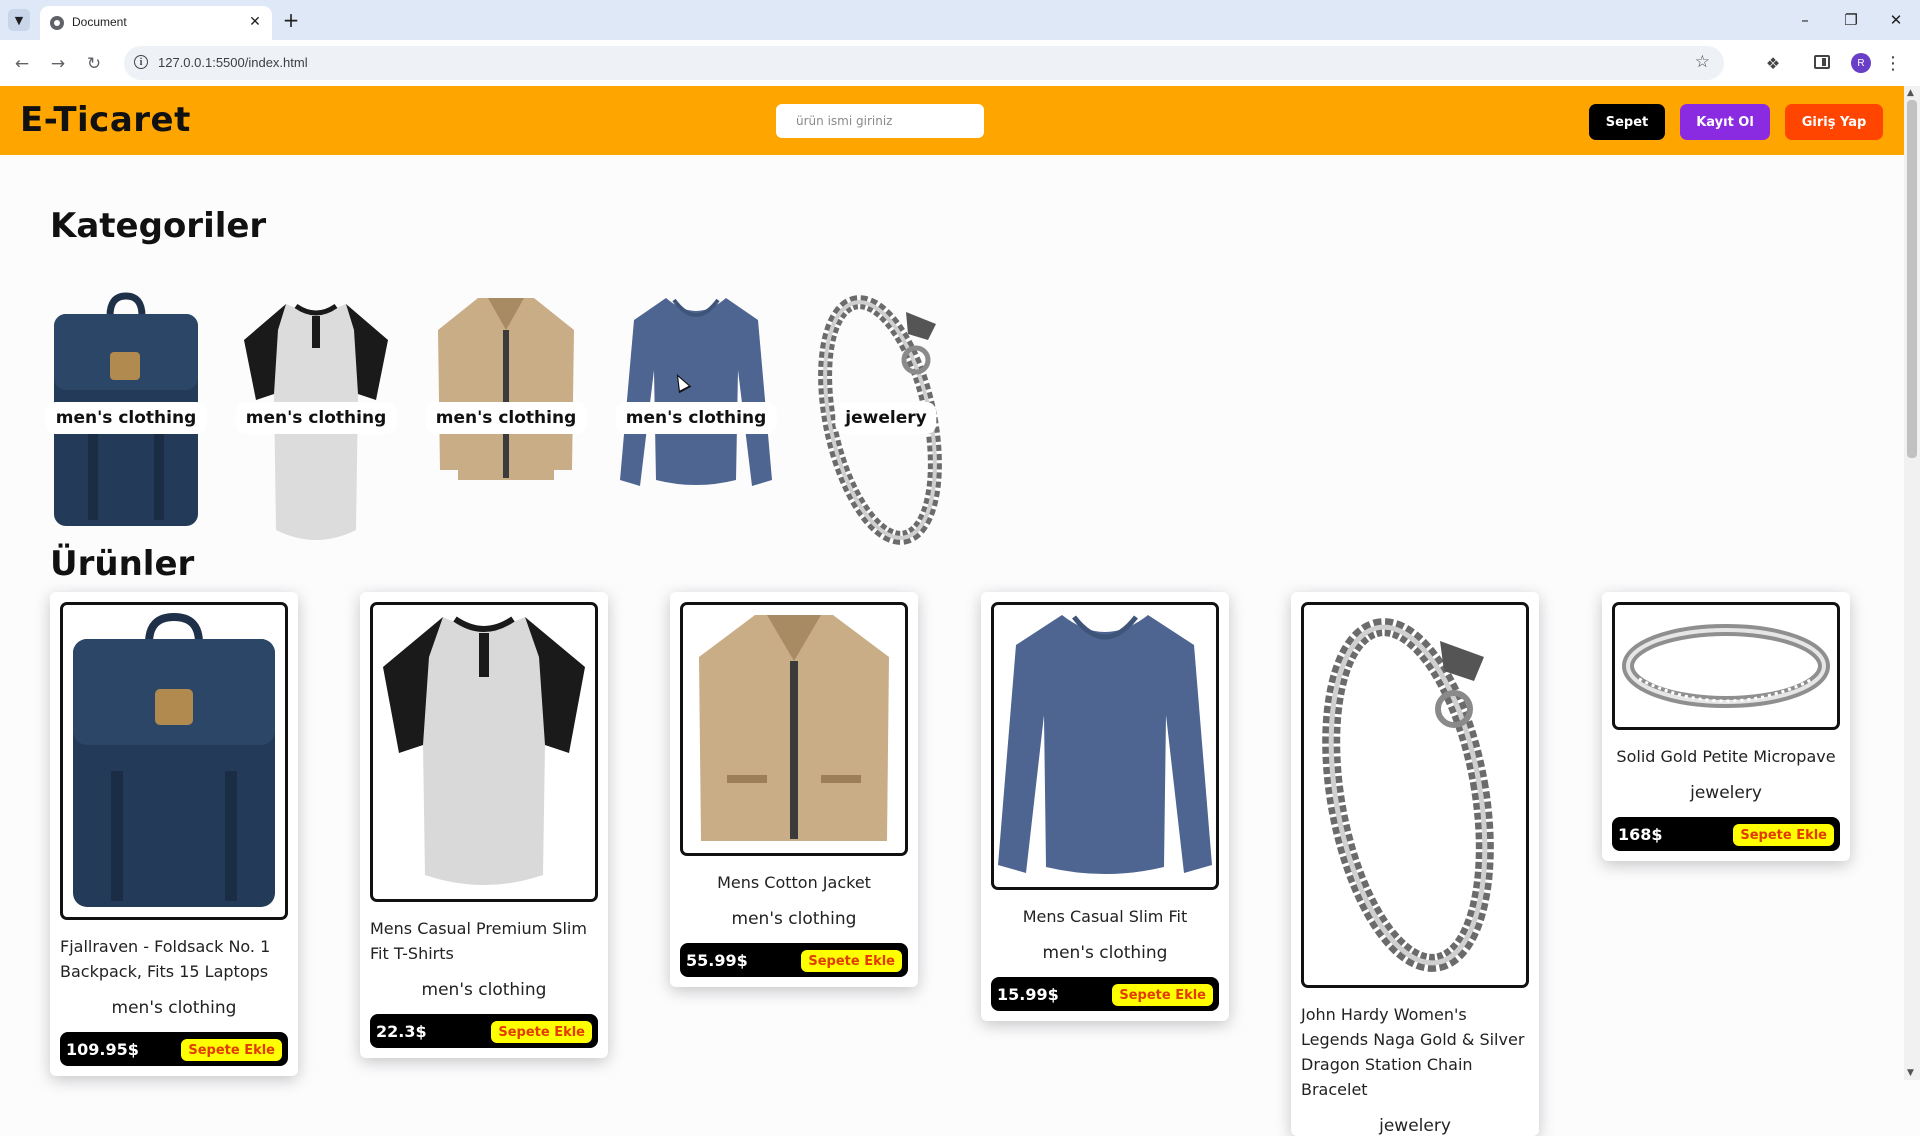 This screenshot has height=1136, width=1920. What do you see at coordinates (794, 882) in the screenshot?
I see `product-title: Mens Cotton Jacket` at bounding box center [794, 882].